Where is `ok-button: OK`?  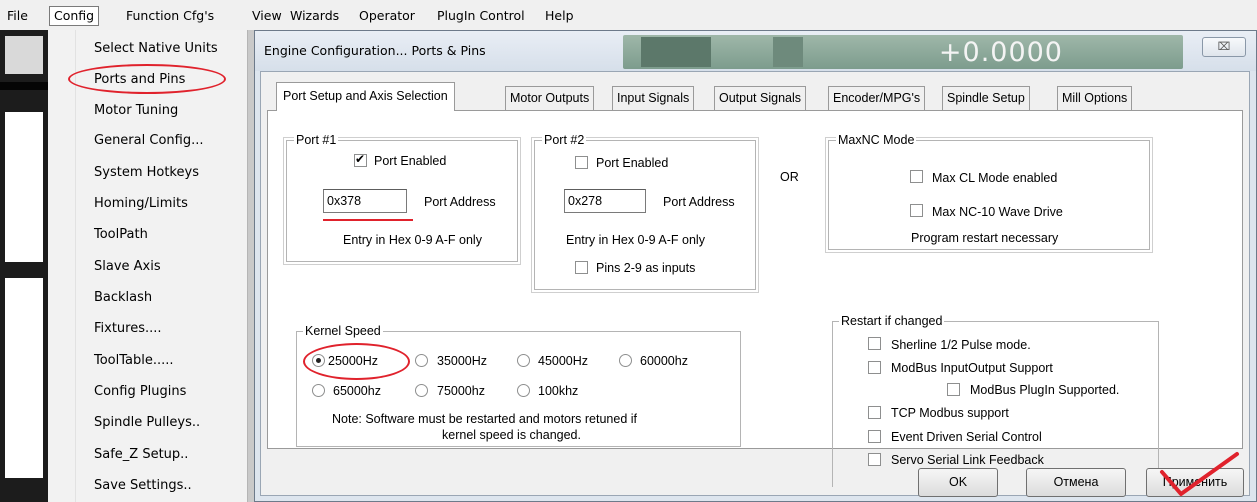 ok-button: OK is located at coordinates (958, 482).